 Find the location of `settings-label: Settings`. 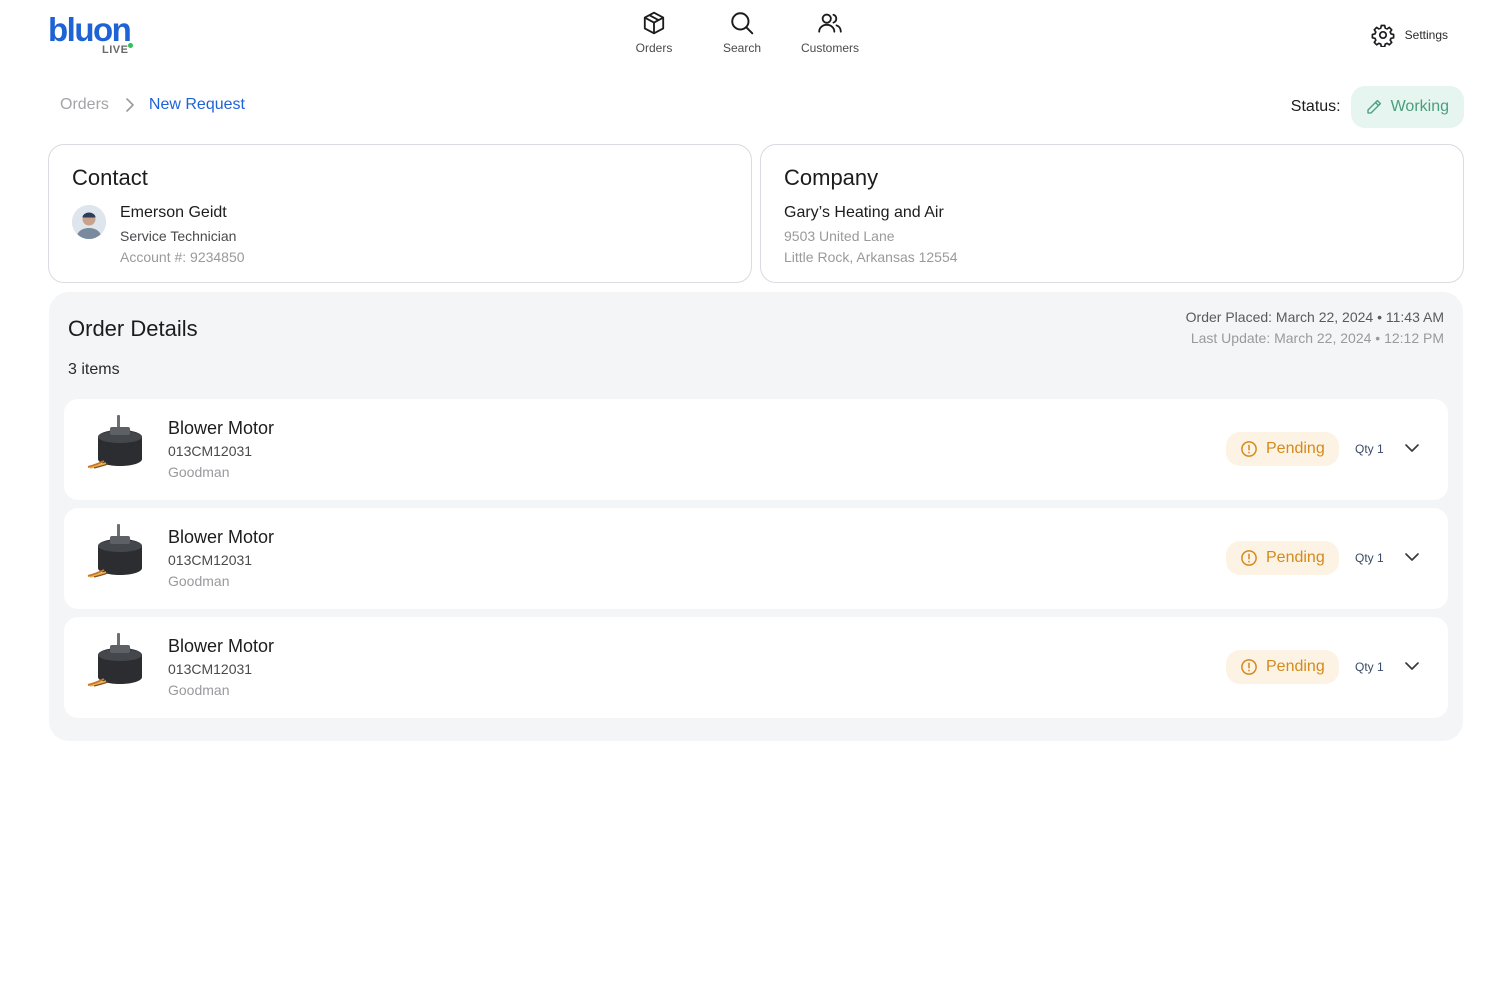

settings-label: Settings is located at coordinates (1426, 35).